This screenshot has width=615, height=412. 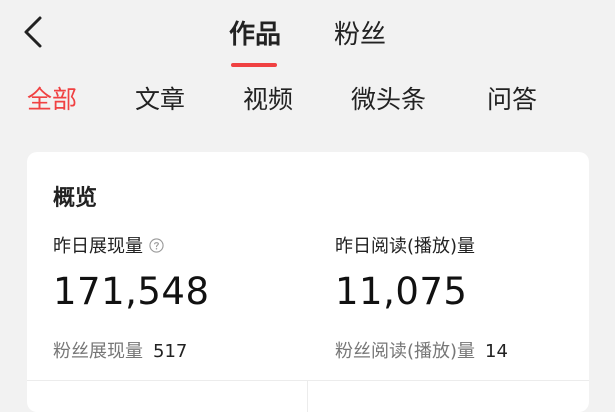 What do you see at coordinates (307, 396) in the screenshot?
I see `card-divider-vertical` at bounding box center [307, 396].